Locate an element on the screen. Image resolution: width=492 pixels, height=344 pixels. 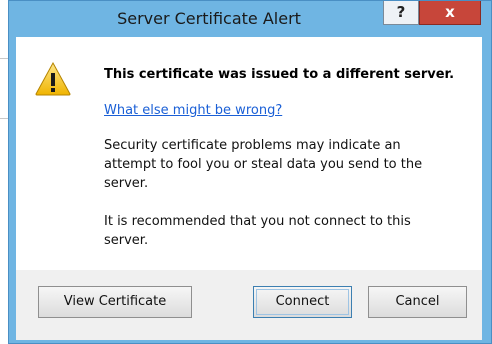
title-bar: Server Certificate Alert ? x is located at coordinates (250, 19).